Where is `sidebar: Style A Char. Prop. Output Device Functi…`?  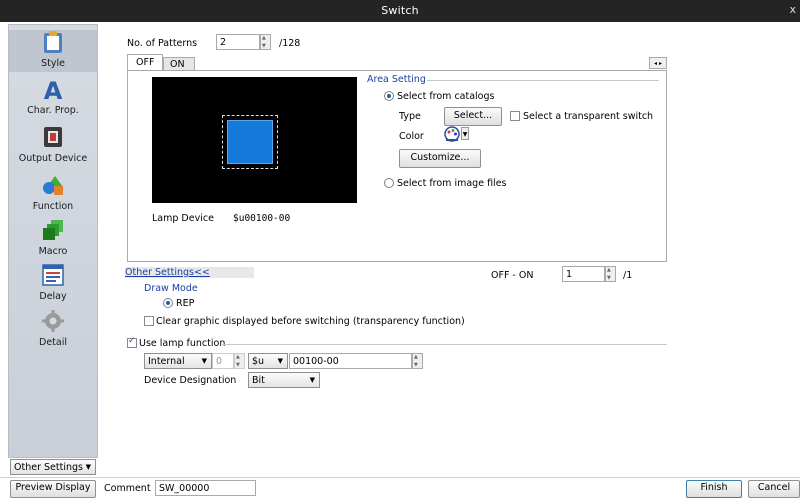
sidebar: Style A Char. Prop. Output Device Functi… is located at coordinates (53, 241).